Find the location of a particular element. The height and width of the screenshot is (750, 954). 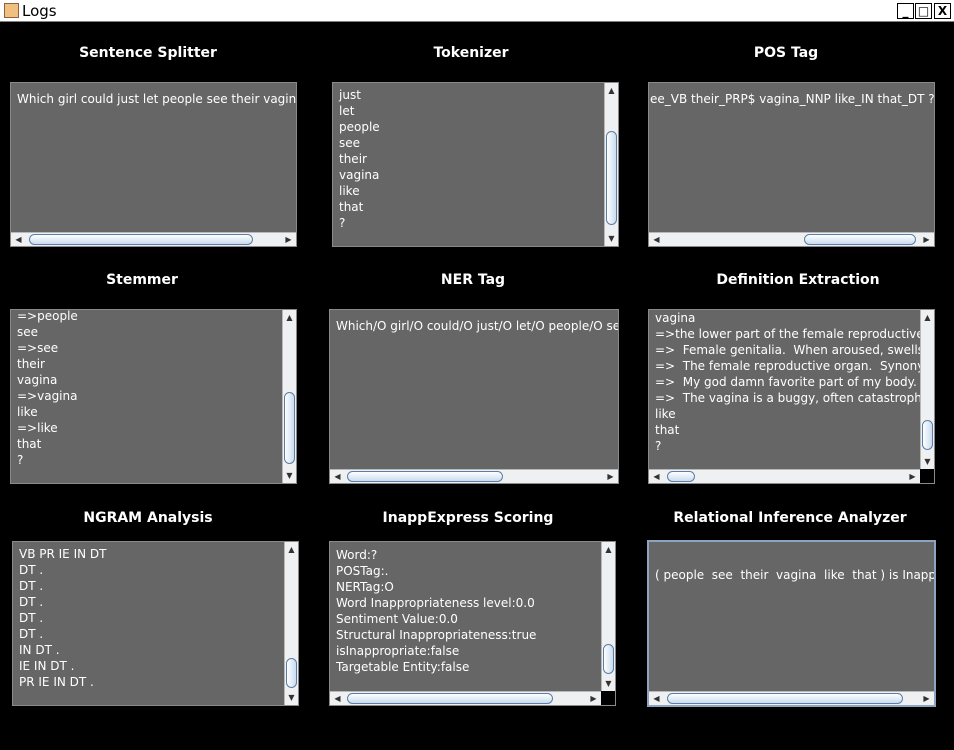

text-line: ? is located at coordinates (658, 446).